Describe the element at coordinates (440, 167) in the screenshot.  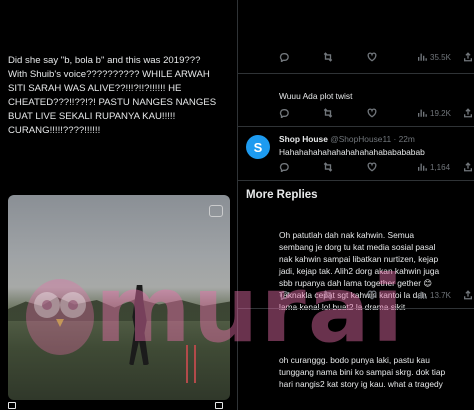
I see `views-count: 1,164` at that location.